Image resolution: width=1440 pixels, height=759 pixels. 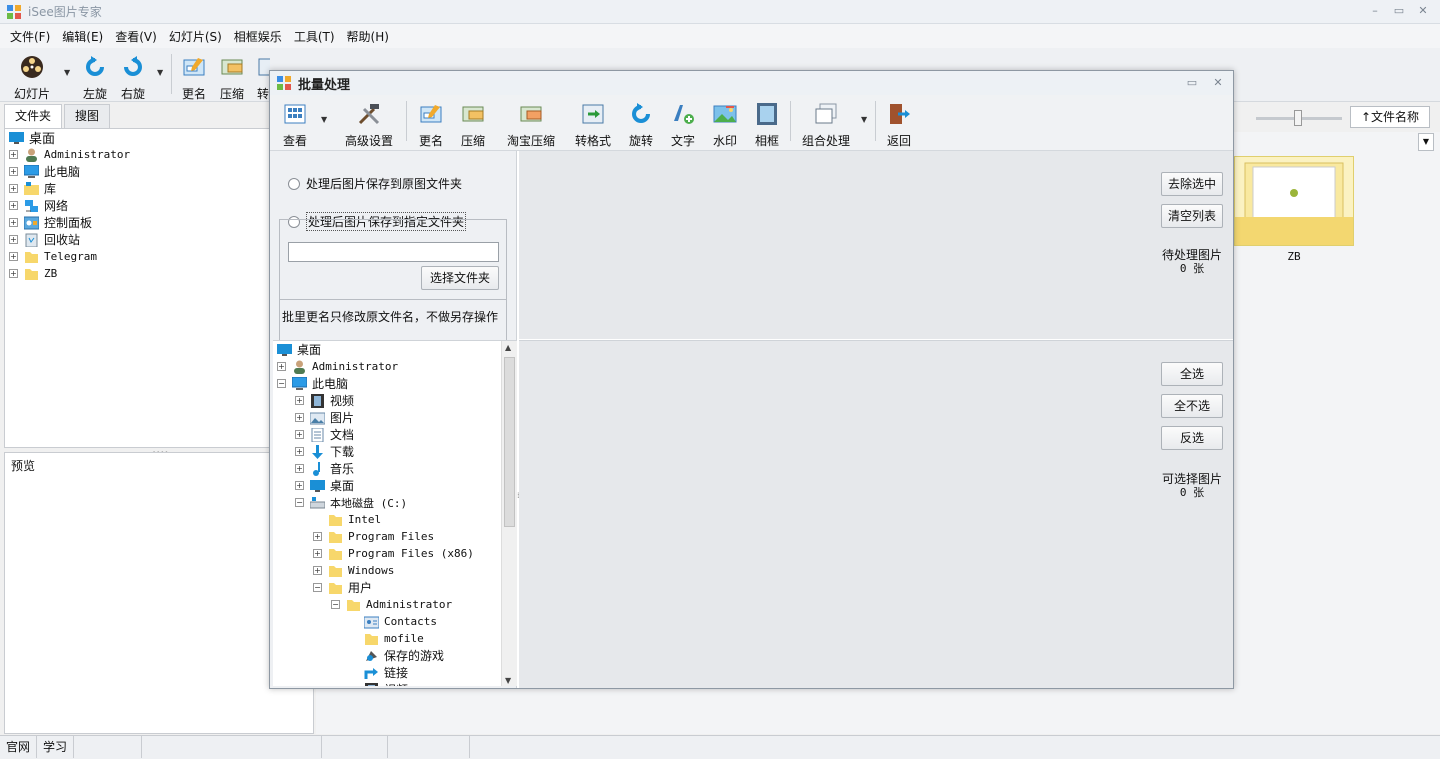 What do you see at coordinates (1192, 83) in the screenshot?
I see `dialog-maximize-button: ▭` at bounding box center [1192, 83].